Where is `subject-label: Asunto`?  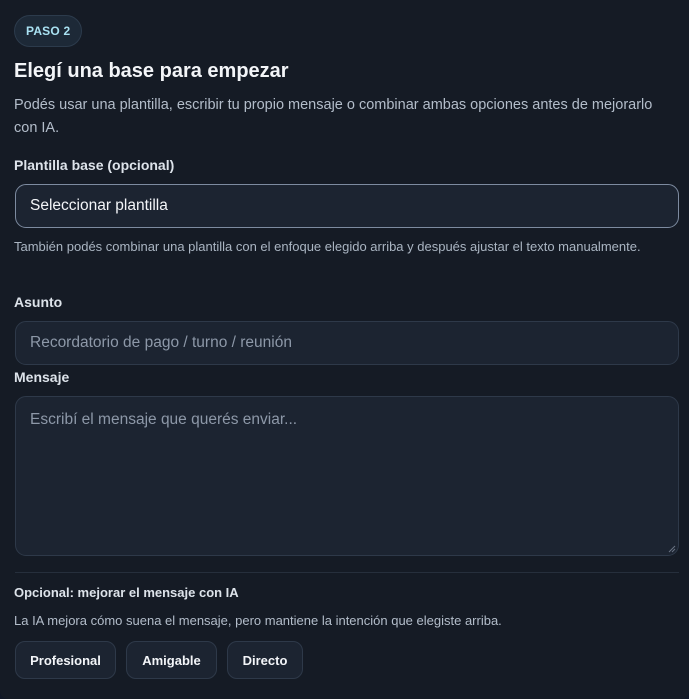 subject-label: Asunto is located at coordinates (38, 302).